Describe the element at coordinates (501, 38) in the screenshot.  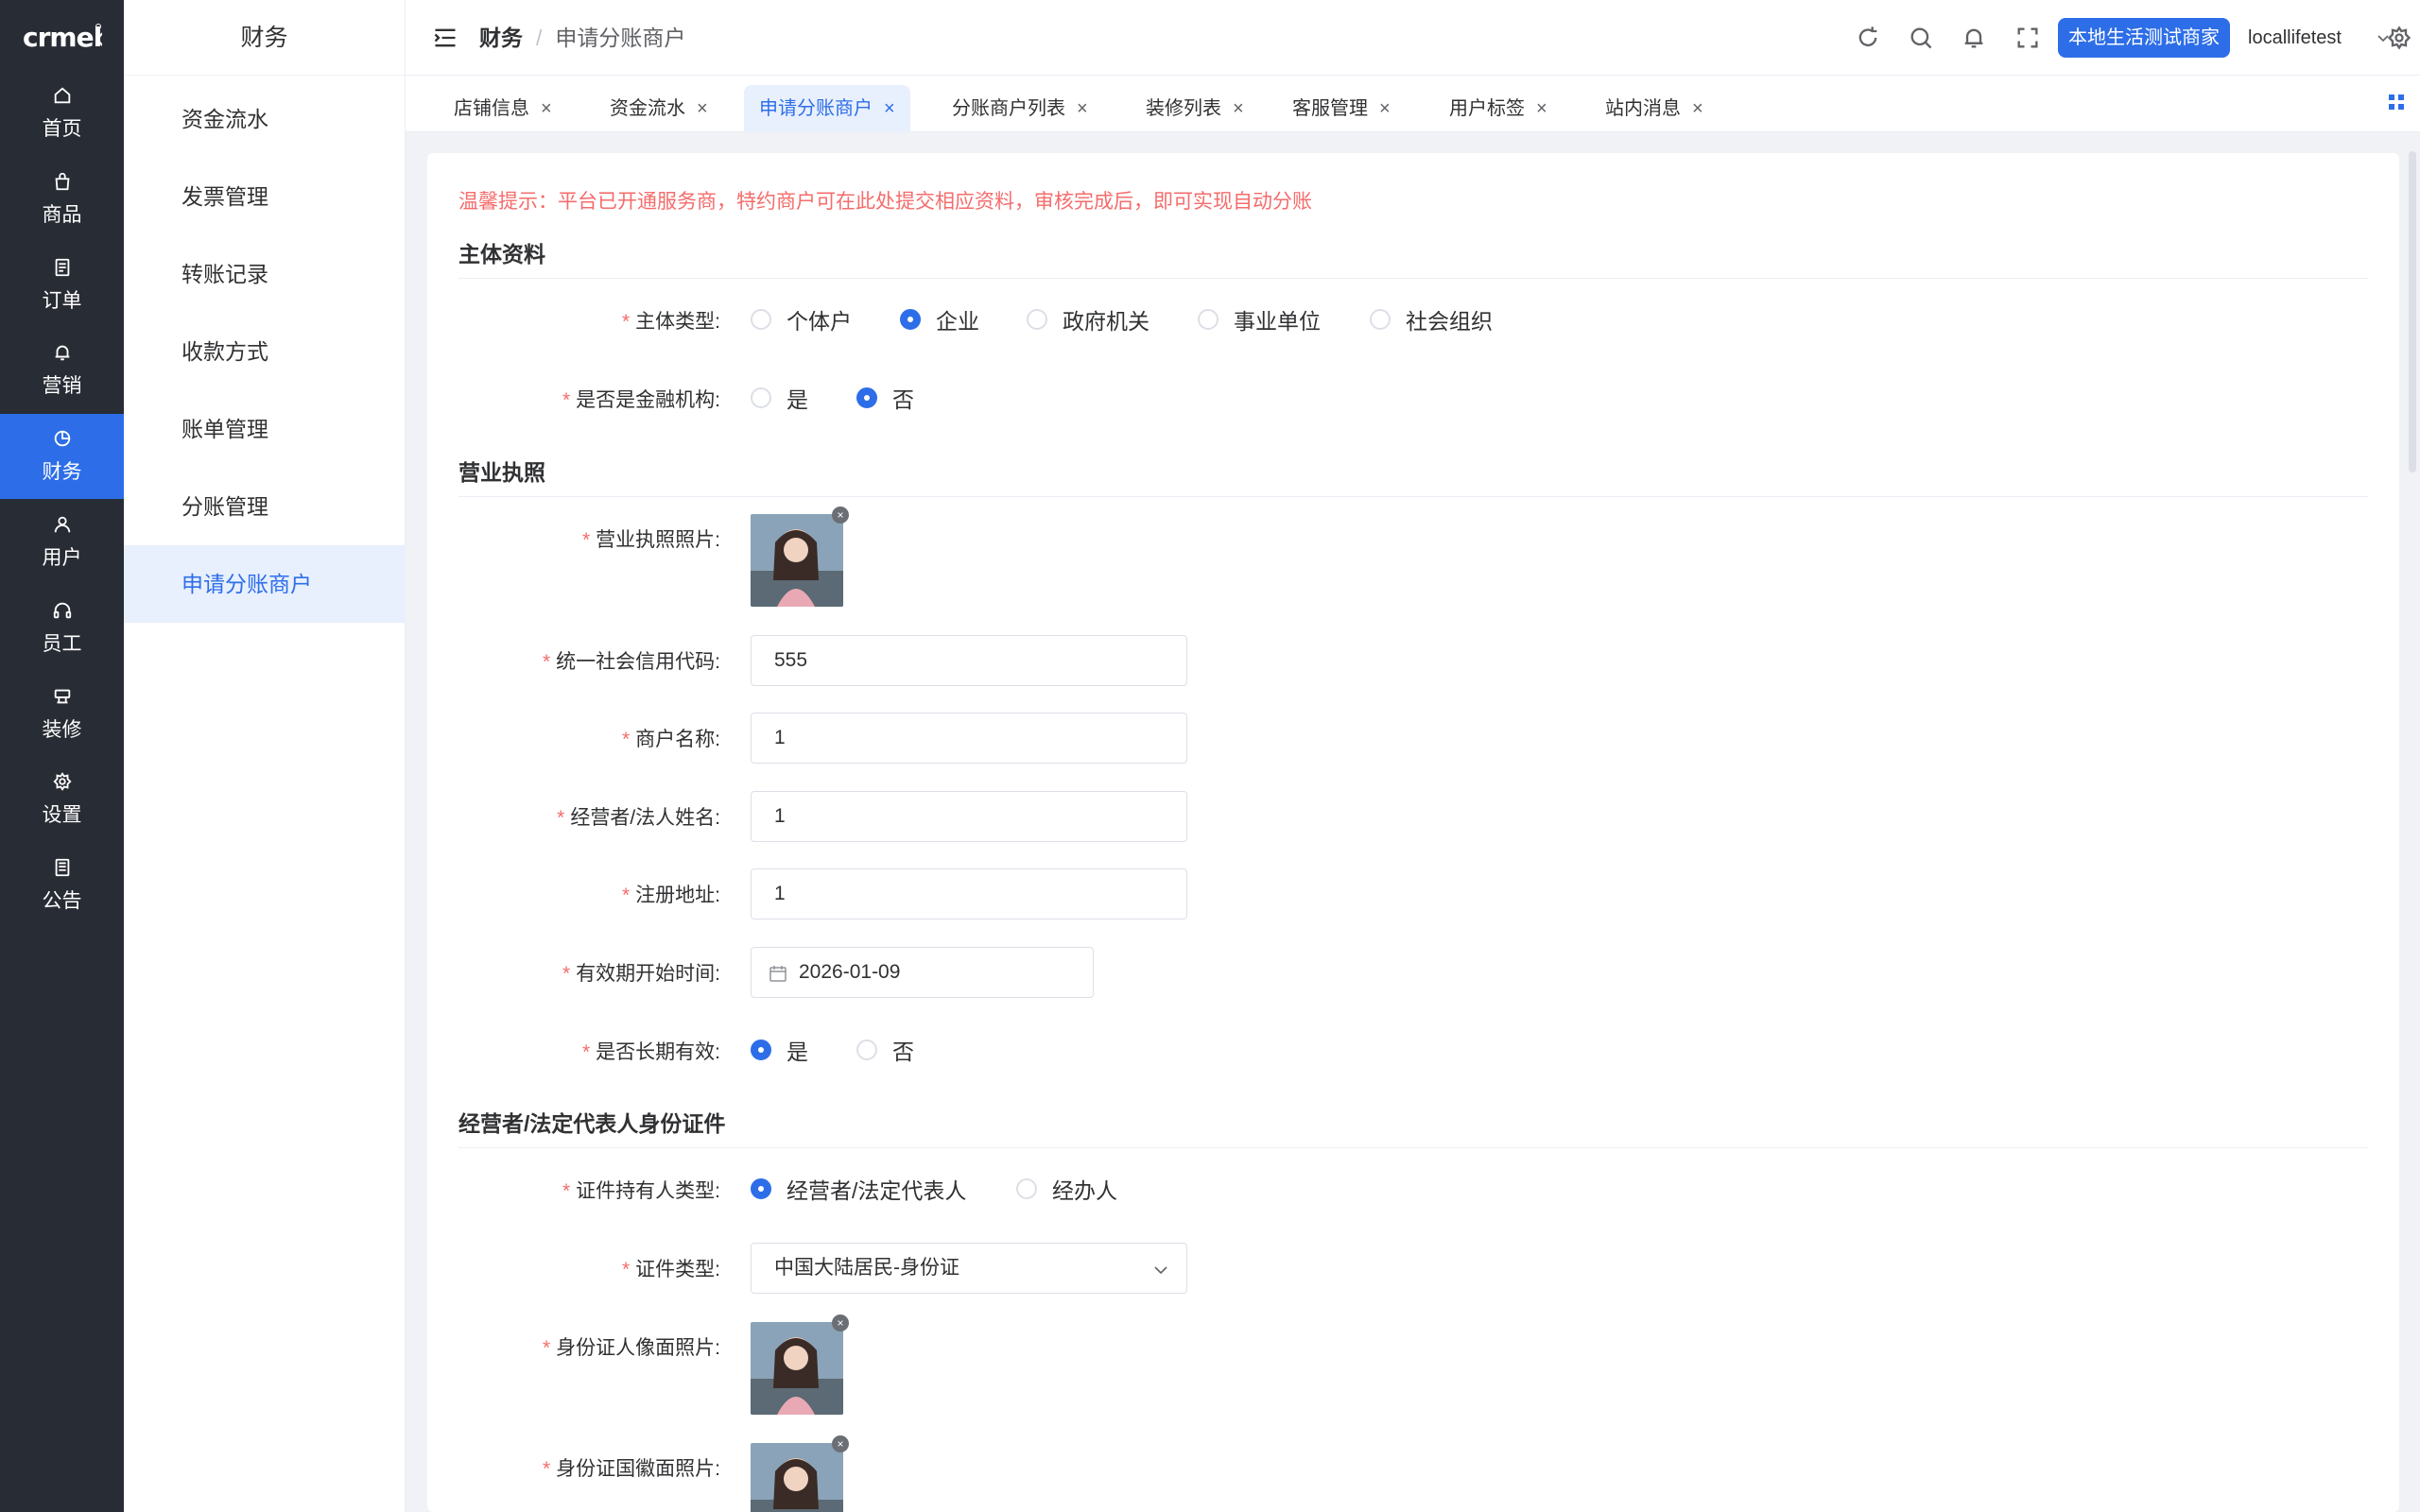
I see `breadcrumb-root: 财务` at that location.